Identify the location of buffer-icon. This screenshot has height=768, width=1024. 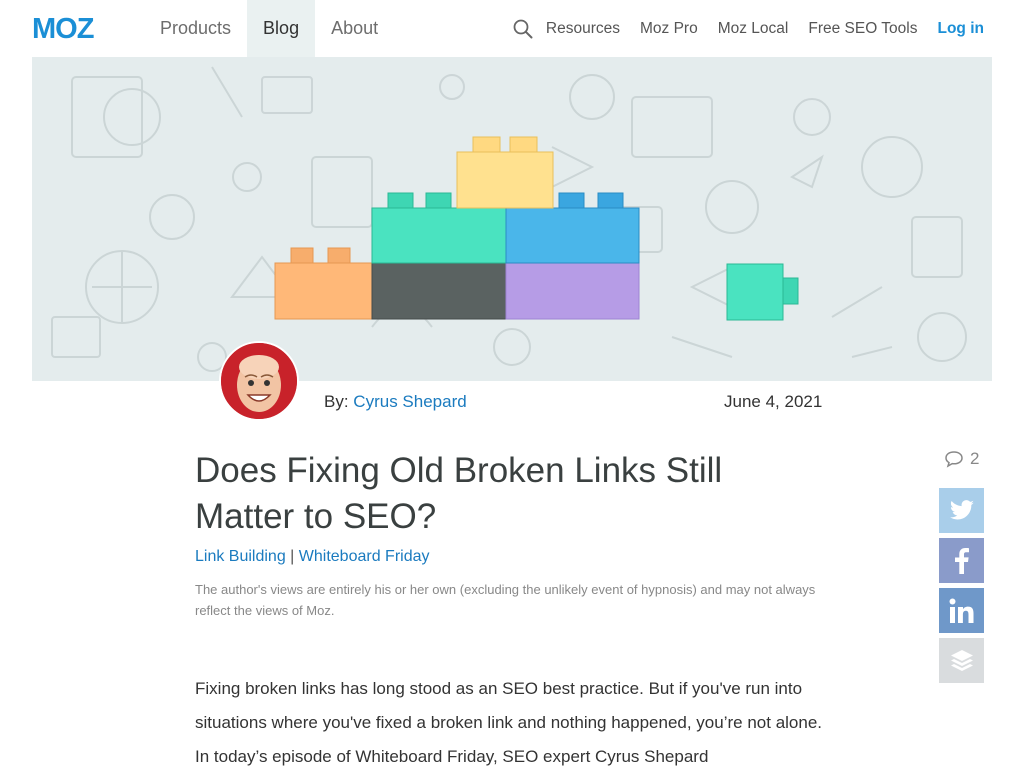
(961, 660).